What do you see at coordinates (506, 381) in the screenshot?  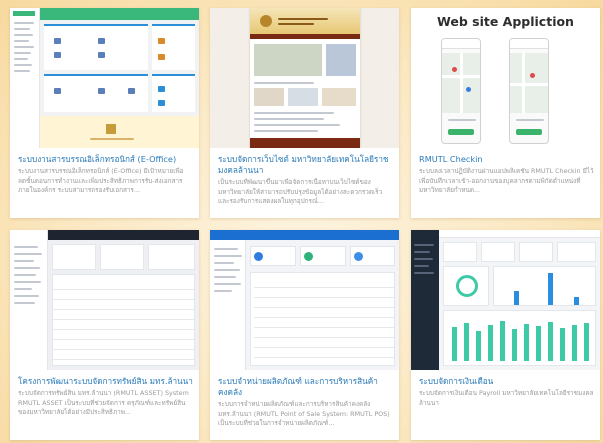 I see `project-title: ระบบจัดการเงินเดือน` at bounding box center [506, 381].